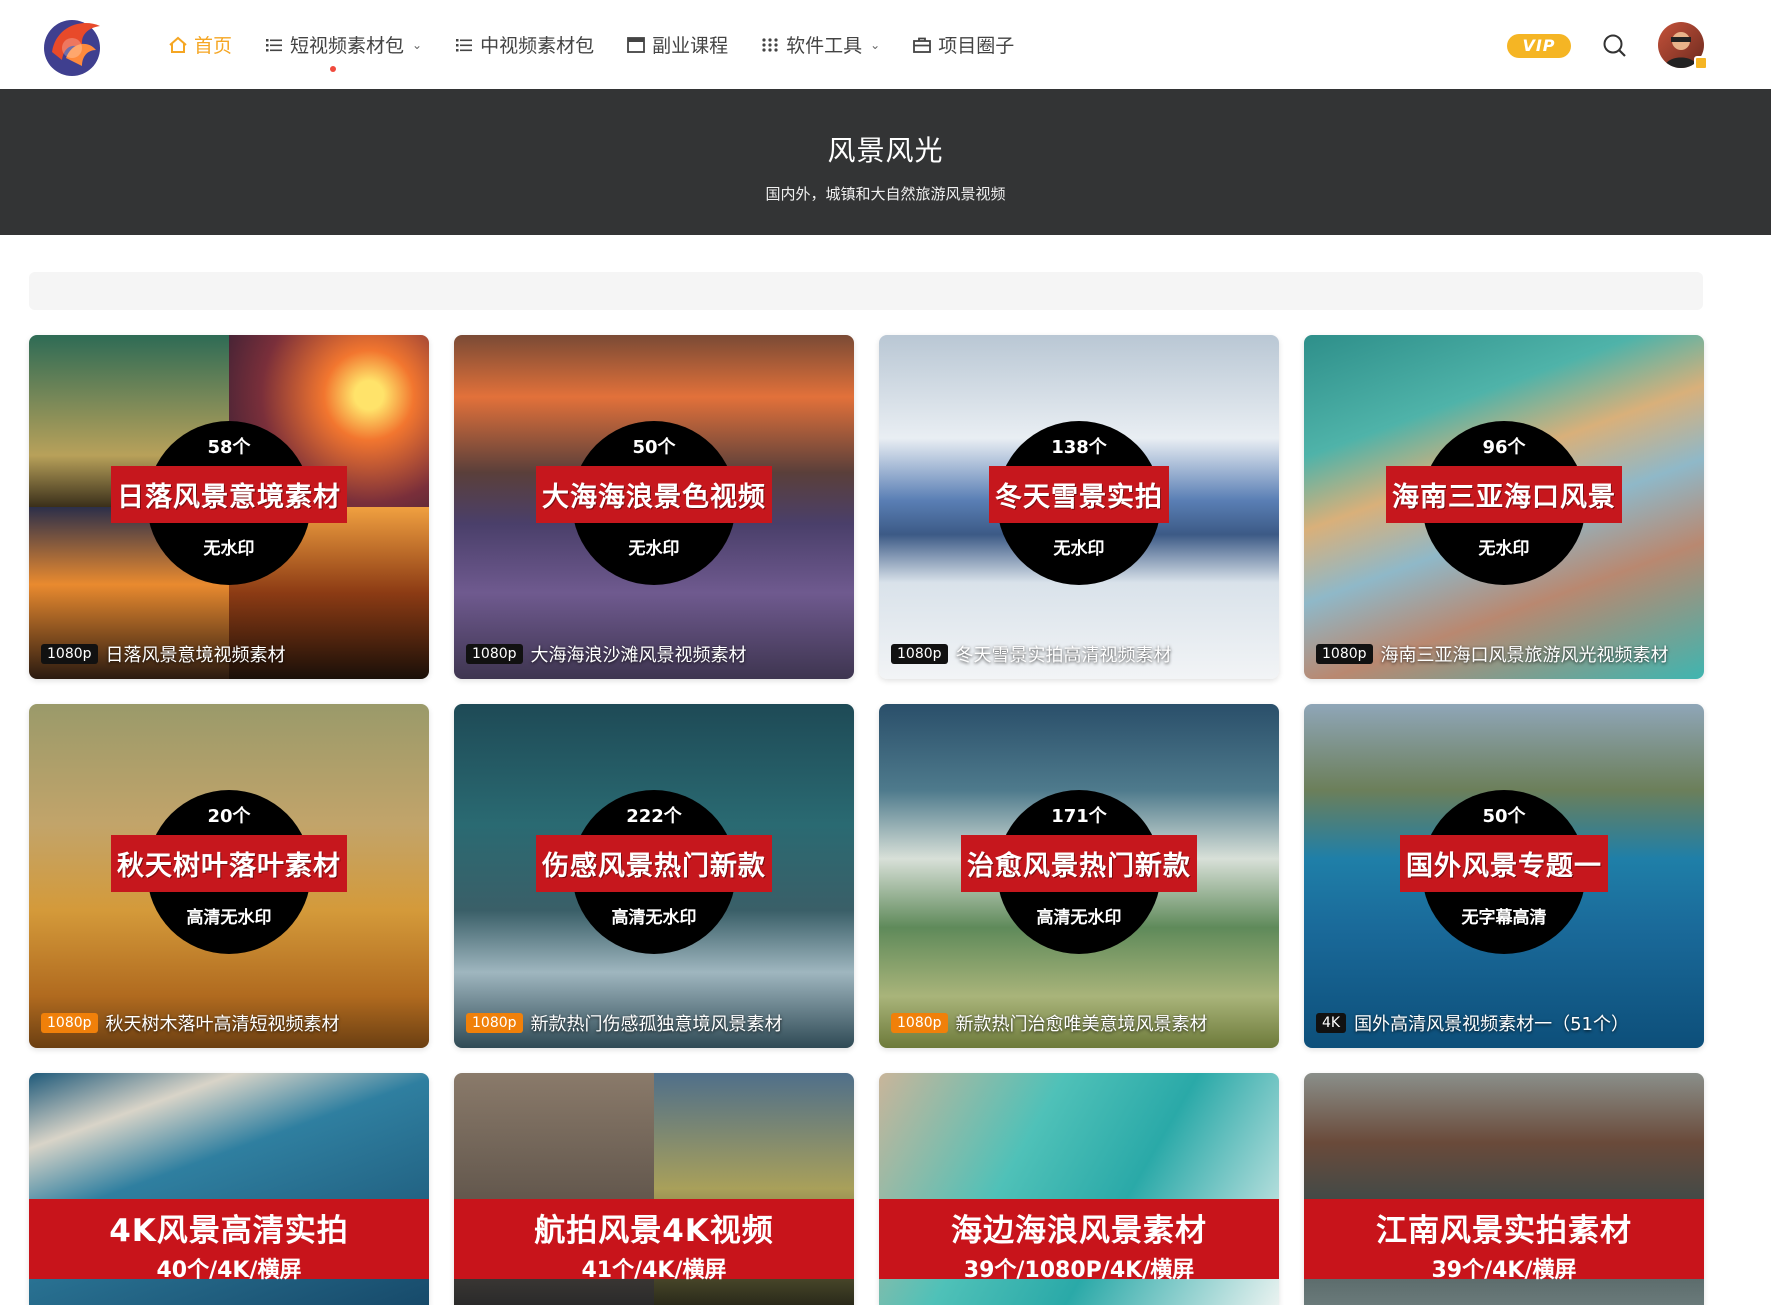 The height and width of the screenshot is (1305, 1771). I want to click on home-icon, so click(178, 44).